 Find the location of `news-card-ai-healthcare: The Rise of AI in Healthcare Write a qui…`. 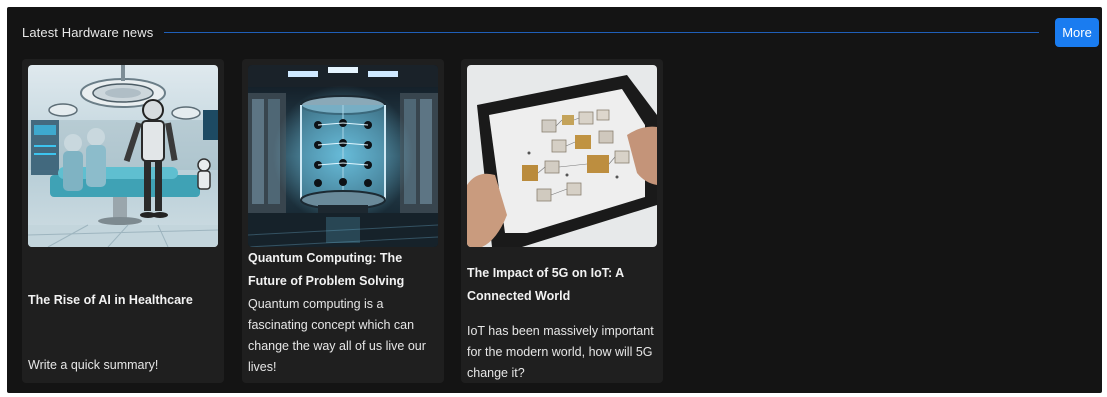

news-card-ai-healthcare: The Rise of AI in Healthcare Write a qui… is located at coordinates (123, 221).